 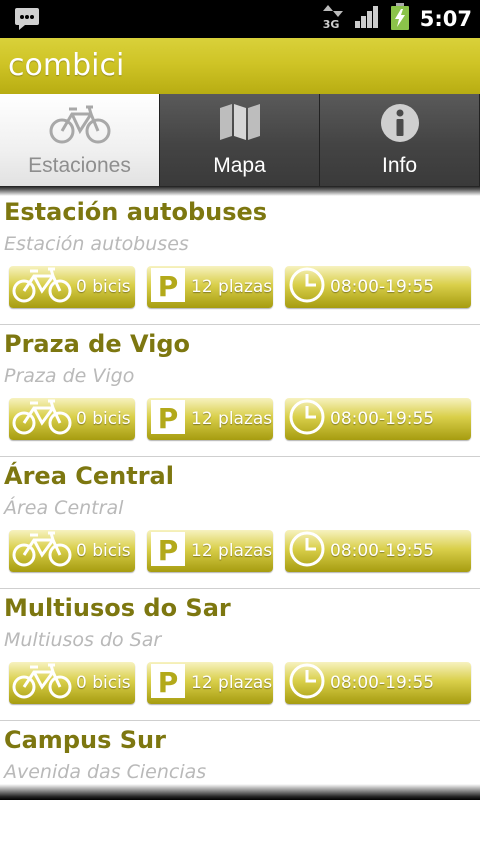 What do you see at coordinates (105, 772) in the screenshot?
I see `station-address: Avenida das Ciencias` at bounding box center [105, 772].